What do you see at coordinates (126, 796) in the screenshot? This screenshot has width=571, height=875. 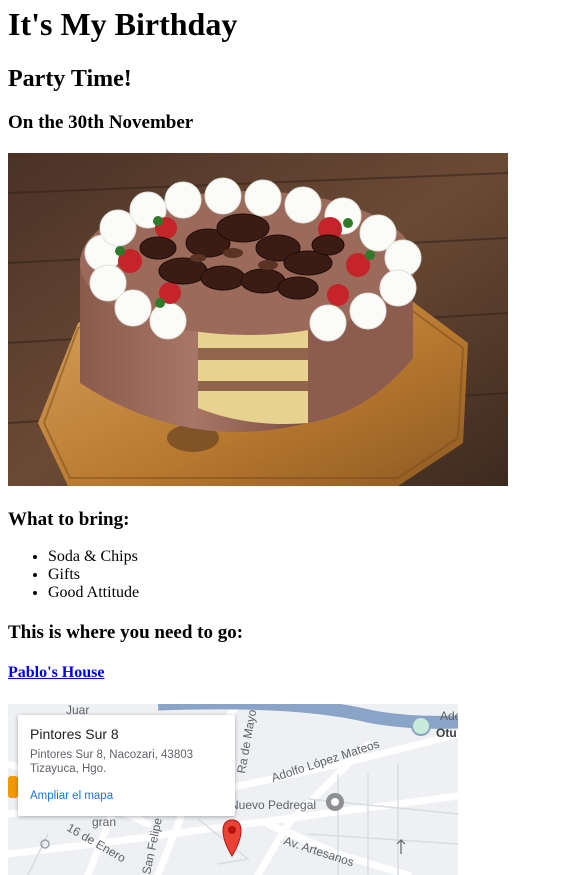 I see `bigger-map-link: Ampliar el mapa` at bounding box center [126, 796].